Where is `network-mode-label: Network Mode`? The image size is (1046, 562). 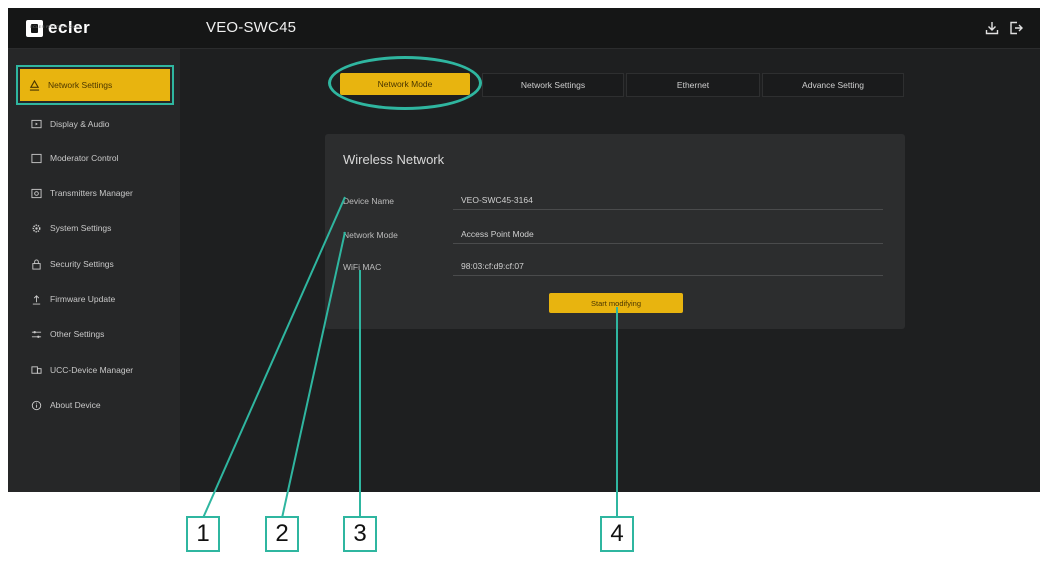
network-mode-label: Network Mode is located at coordinates (370, 235).